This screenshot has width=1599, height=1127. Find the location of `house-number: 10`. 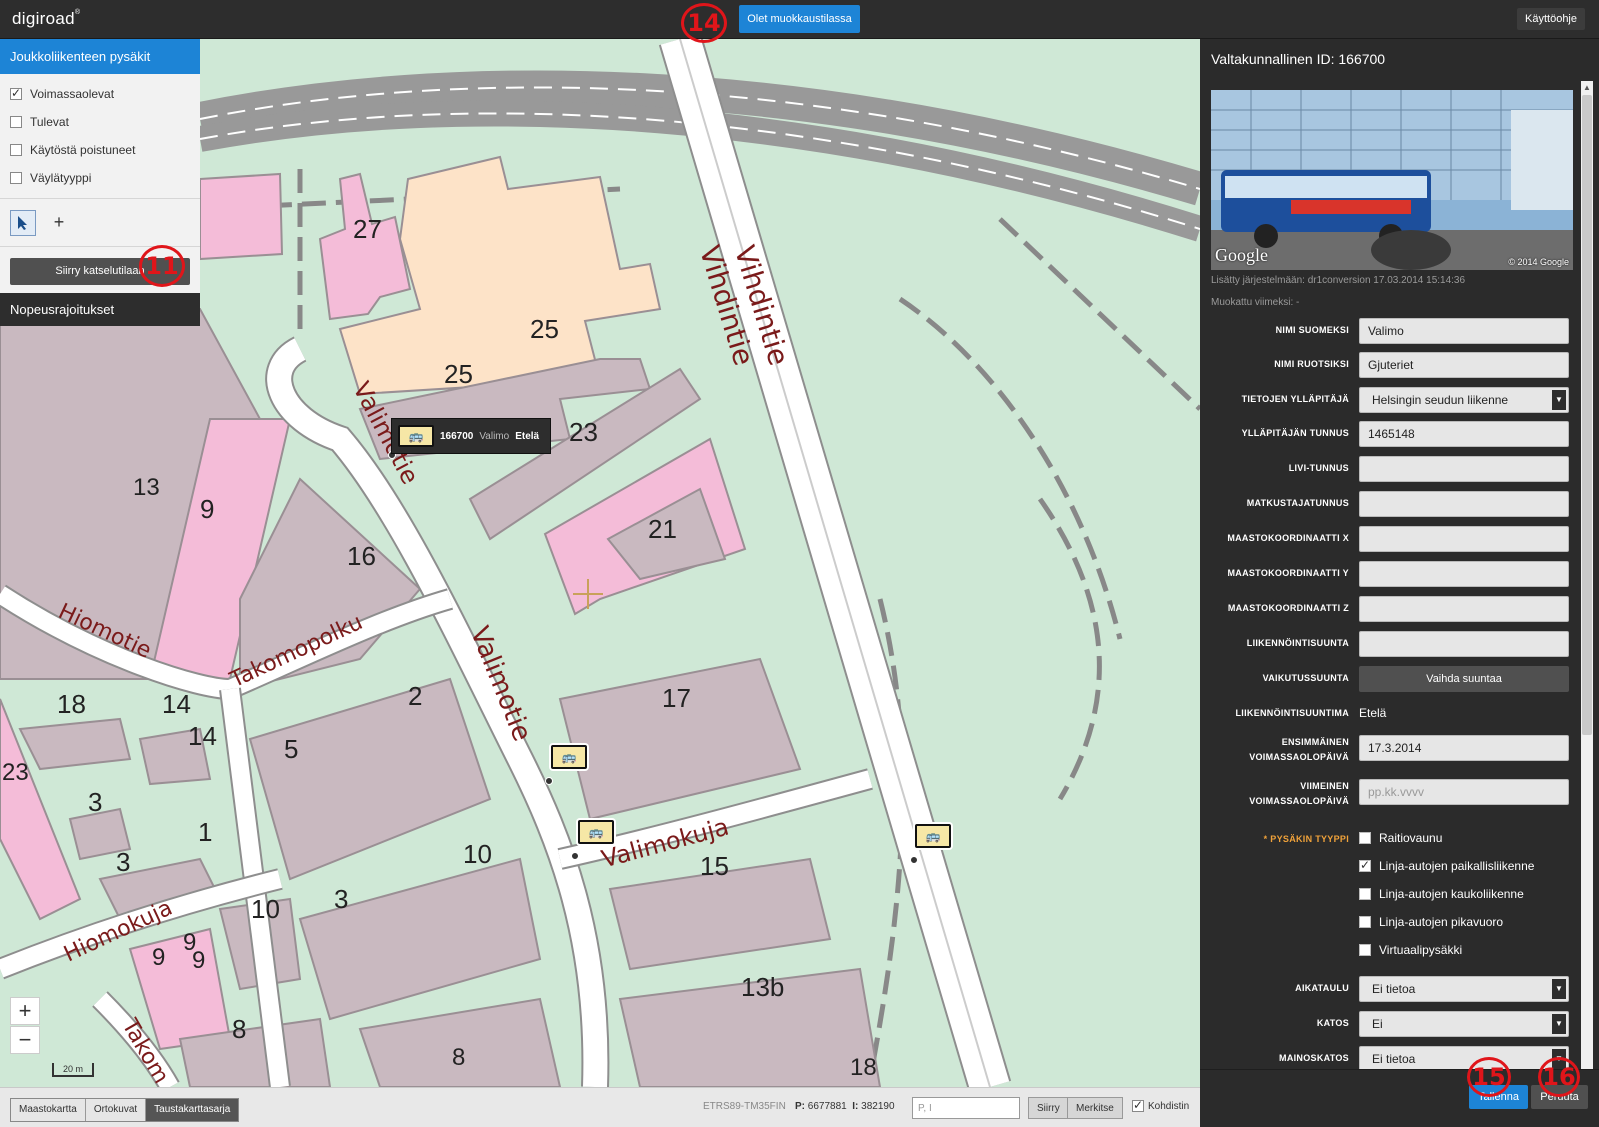

house-number: 10 is located at coordinates (477, 854).